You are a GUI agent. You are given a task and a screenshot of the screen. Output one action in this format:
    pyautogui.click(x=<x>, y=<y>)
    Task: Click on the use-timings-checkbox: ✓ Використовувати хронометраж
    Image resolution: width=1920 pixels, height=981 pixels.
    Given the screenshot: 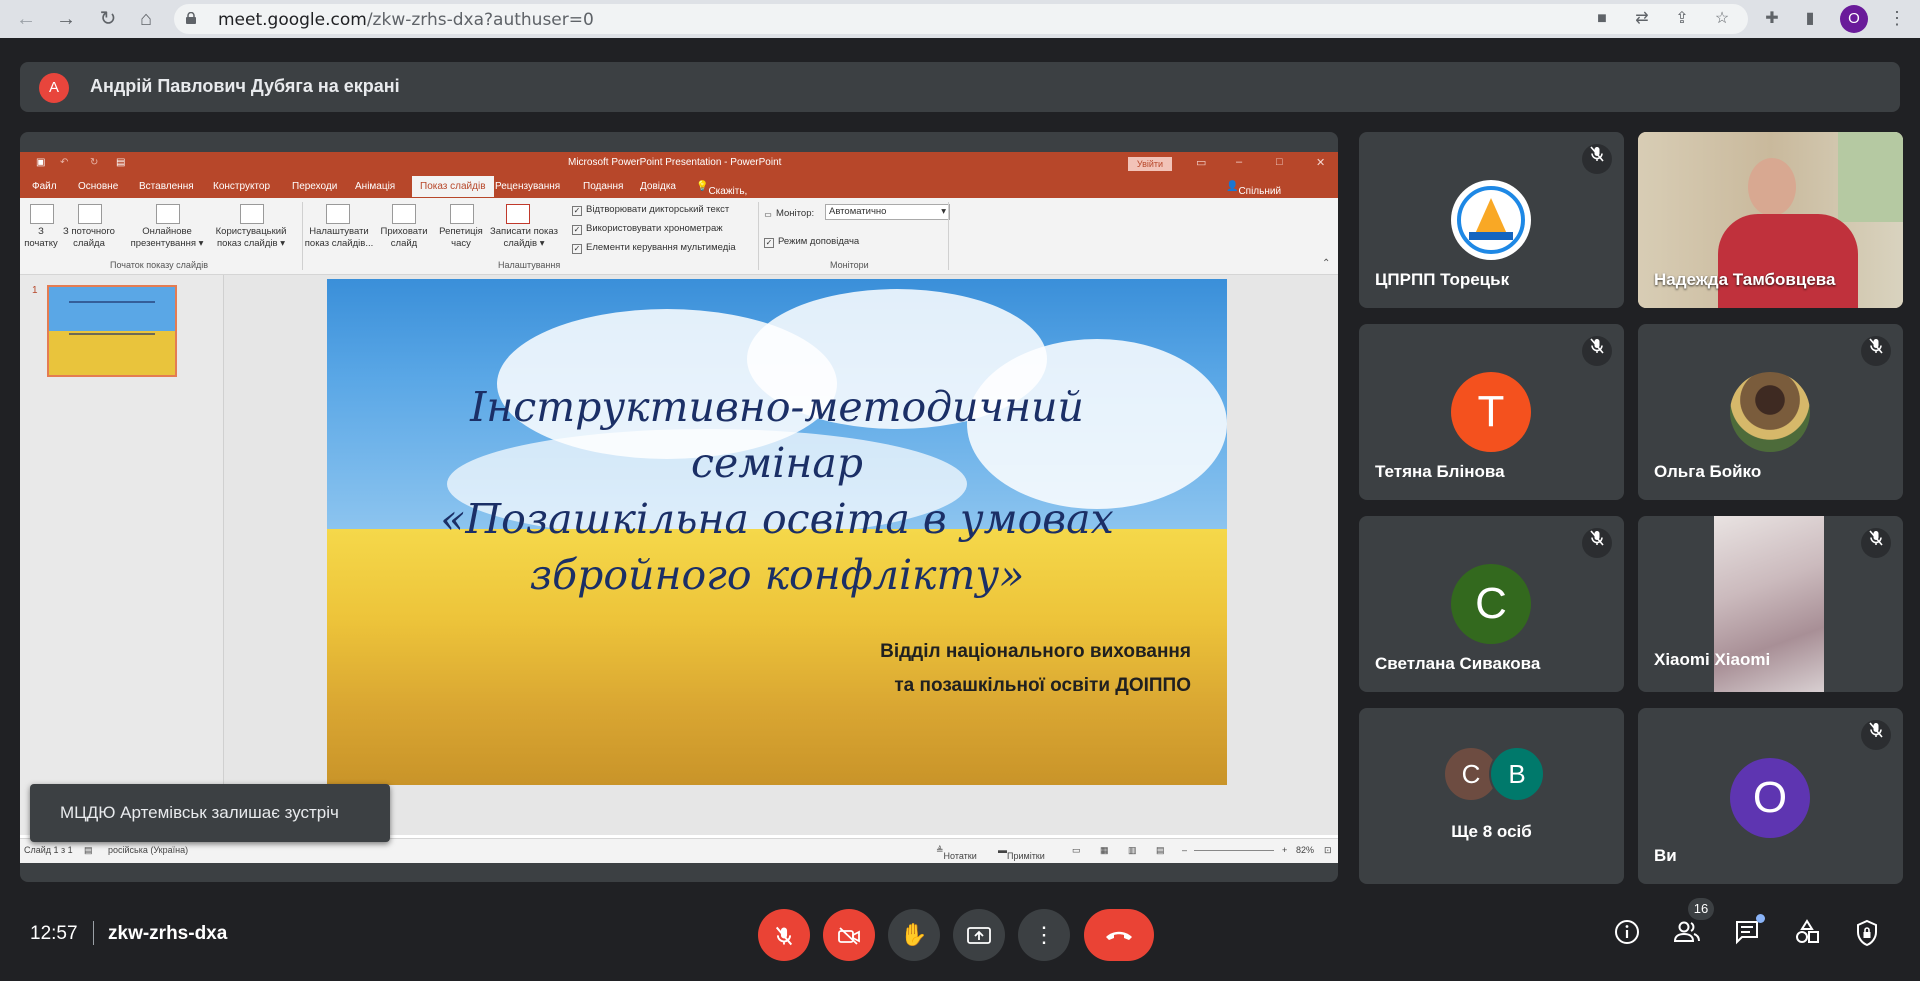 What is the action you would take?
    pyautogui.click(x=647, y=229)
    